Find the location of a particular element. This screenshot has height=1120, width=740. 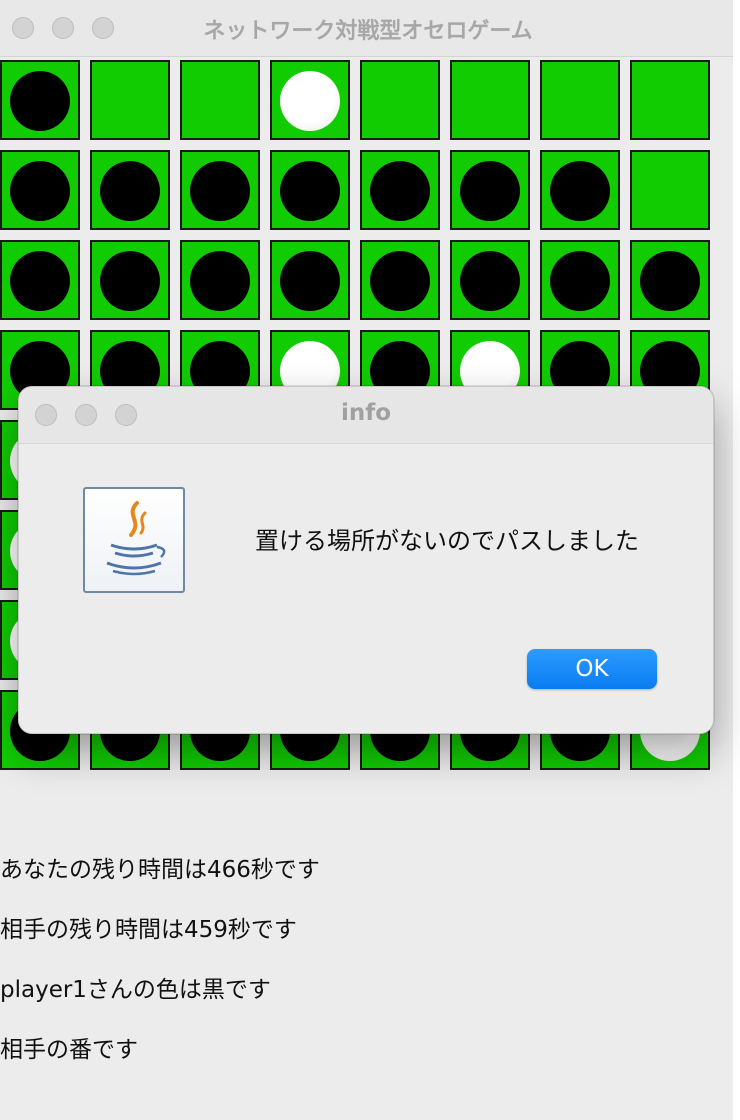

board-cell-r1-c4 is located at coordinates (310, 100).